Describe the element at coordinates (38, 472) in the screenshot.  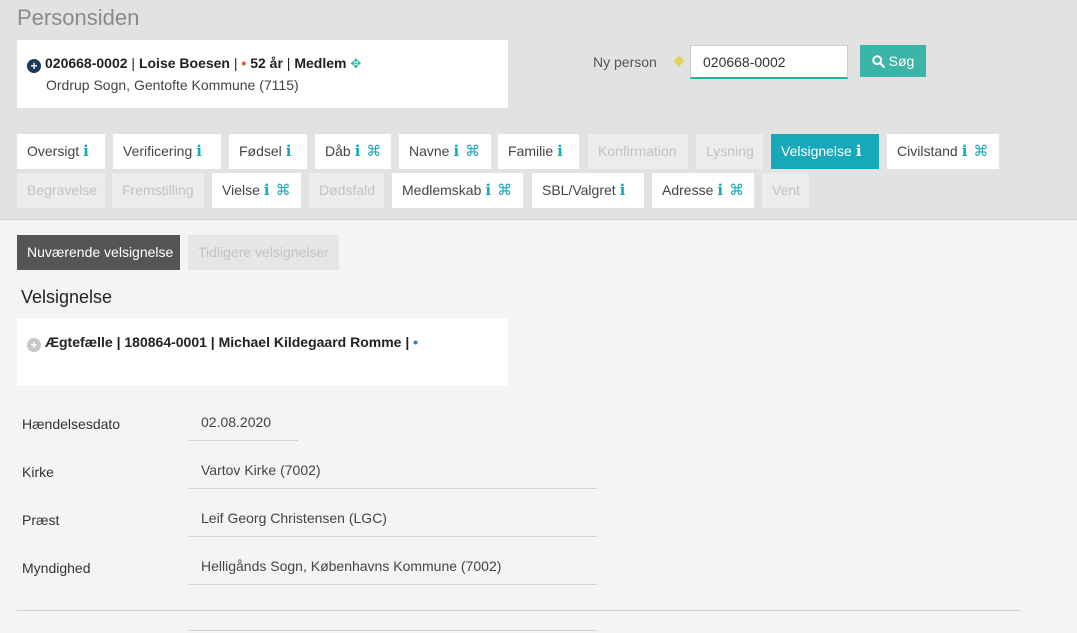
I see `field-label-church: Kirke` at that location.